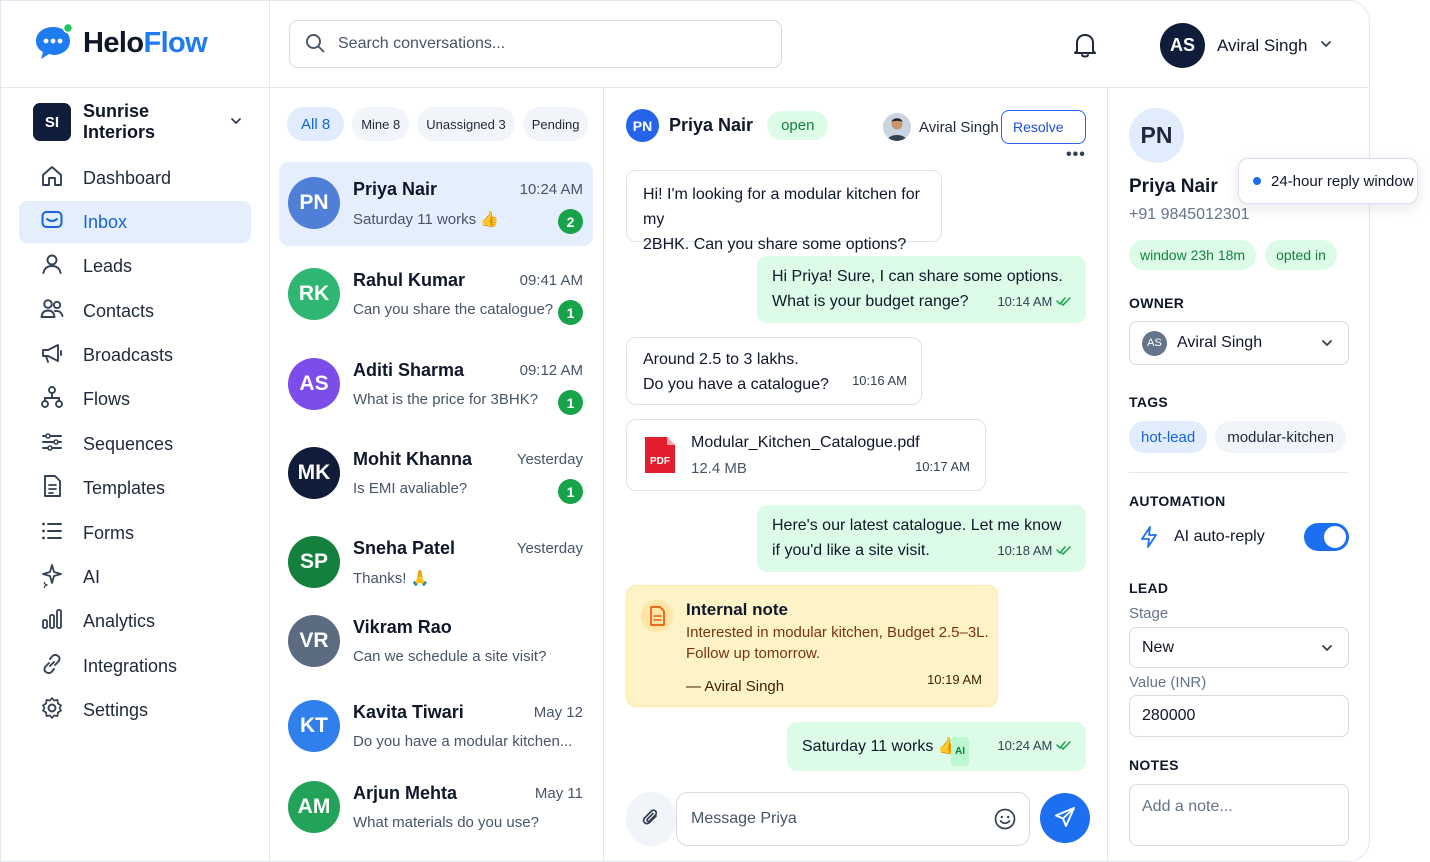  I want to click on window-badge: window 23h 18m, so click(1193, 255).